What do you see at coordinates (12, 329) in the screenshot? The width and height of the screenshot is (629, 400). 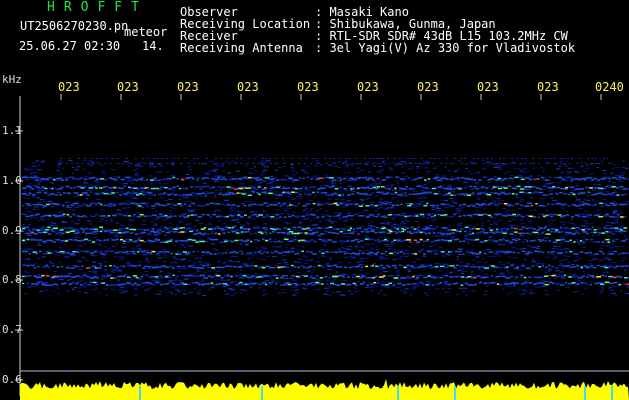 I see `y-tick-label: 0.7` at bounding box center [12, 329].